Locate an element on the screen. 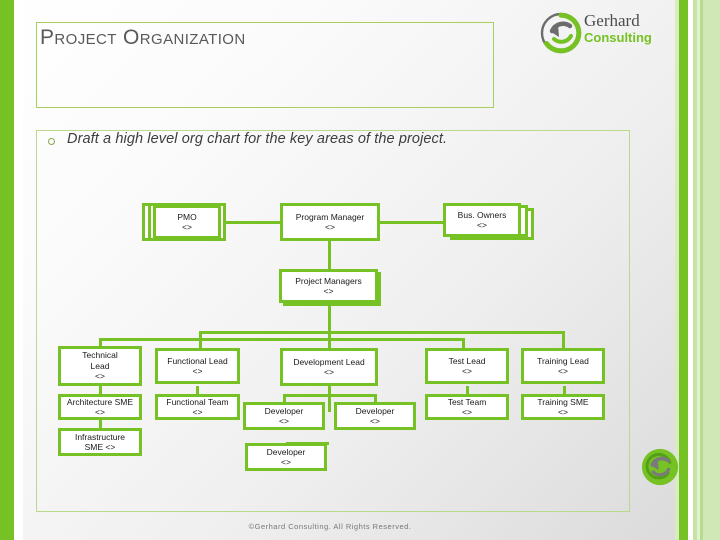 The image size is (720, 540). connector-row3-bus-inner is located at coordinates (282, 339).